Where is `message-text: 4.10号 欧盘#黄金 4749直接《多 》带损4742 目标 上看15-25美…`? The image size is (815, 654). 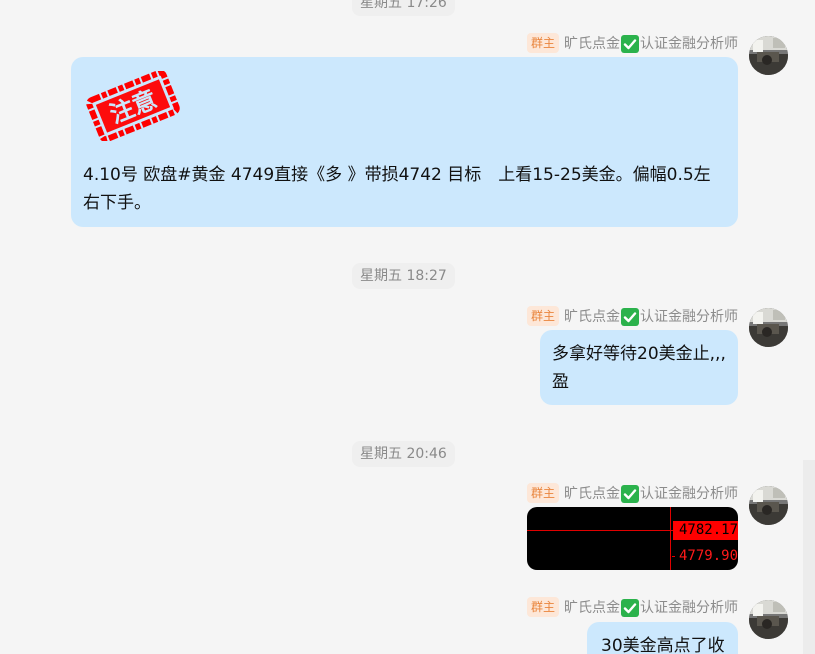
message-text: 4.10号 欧盘#黄金 4749直接《多 》带损4742 目标 上看15-25美… is located at coordinates (397, 189).